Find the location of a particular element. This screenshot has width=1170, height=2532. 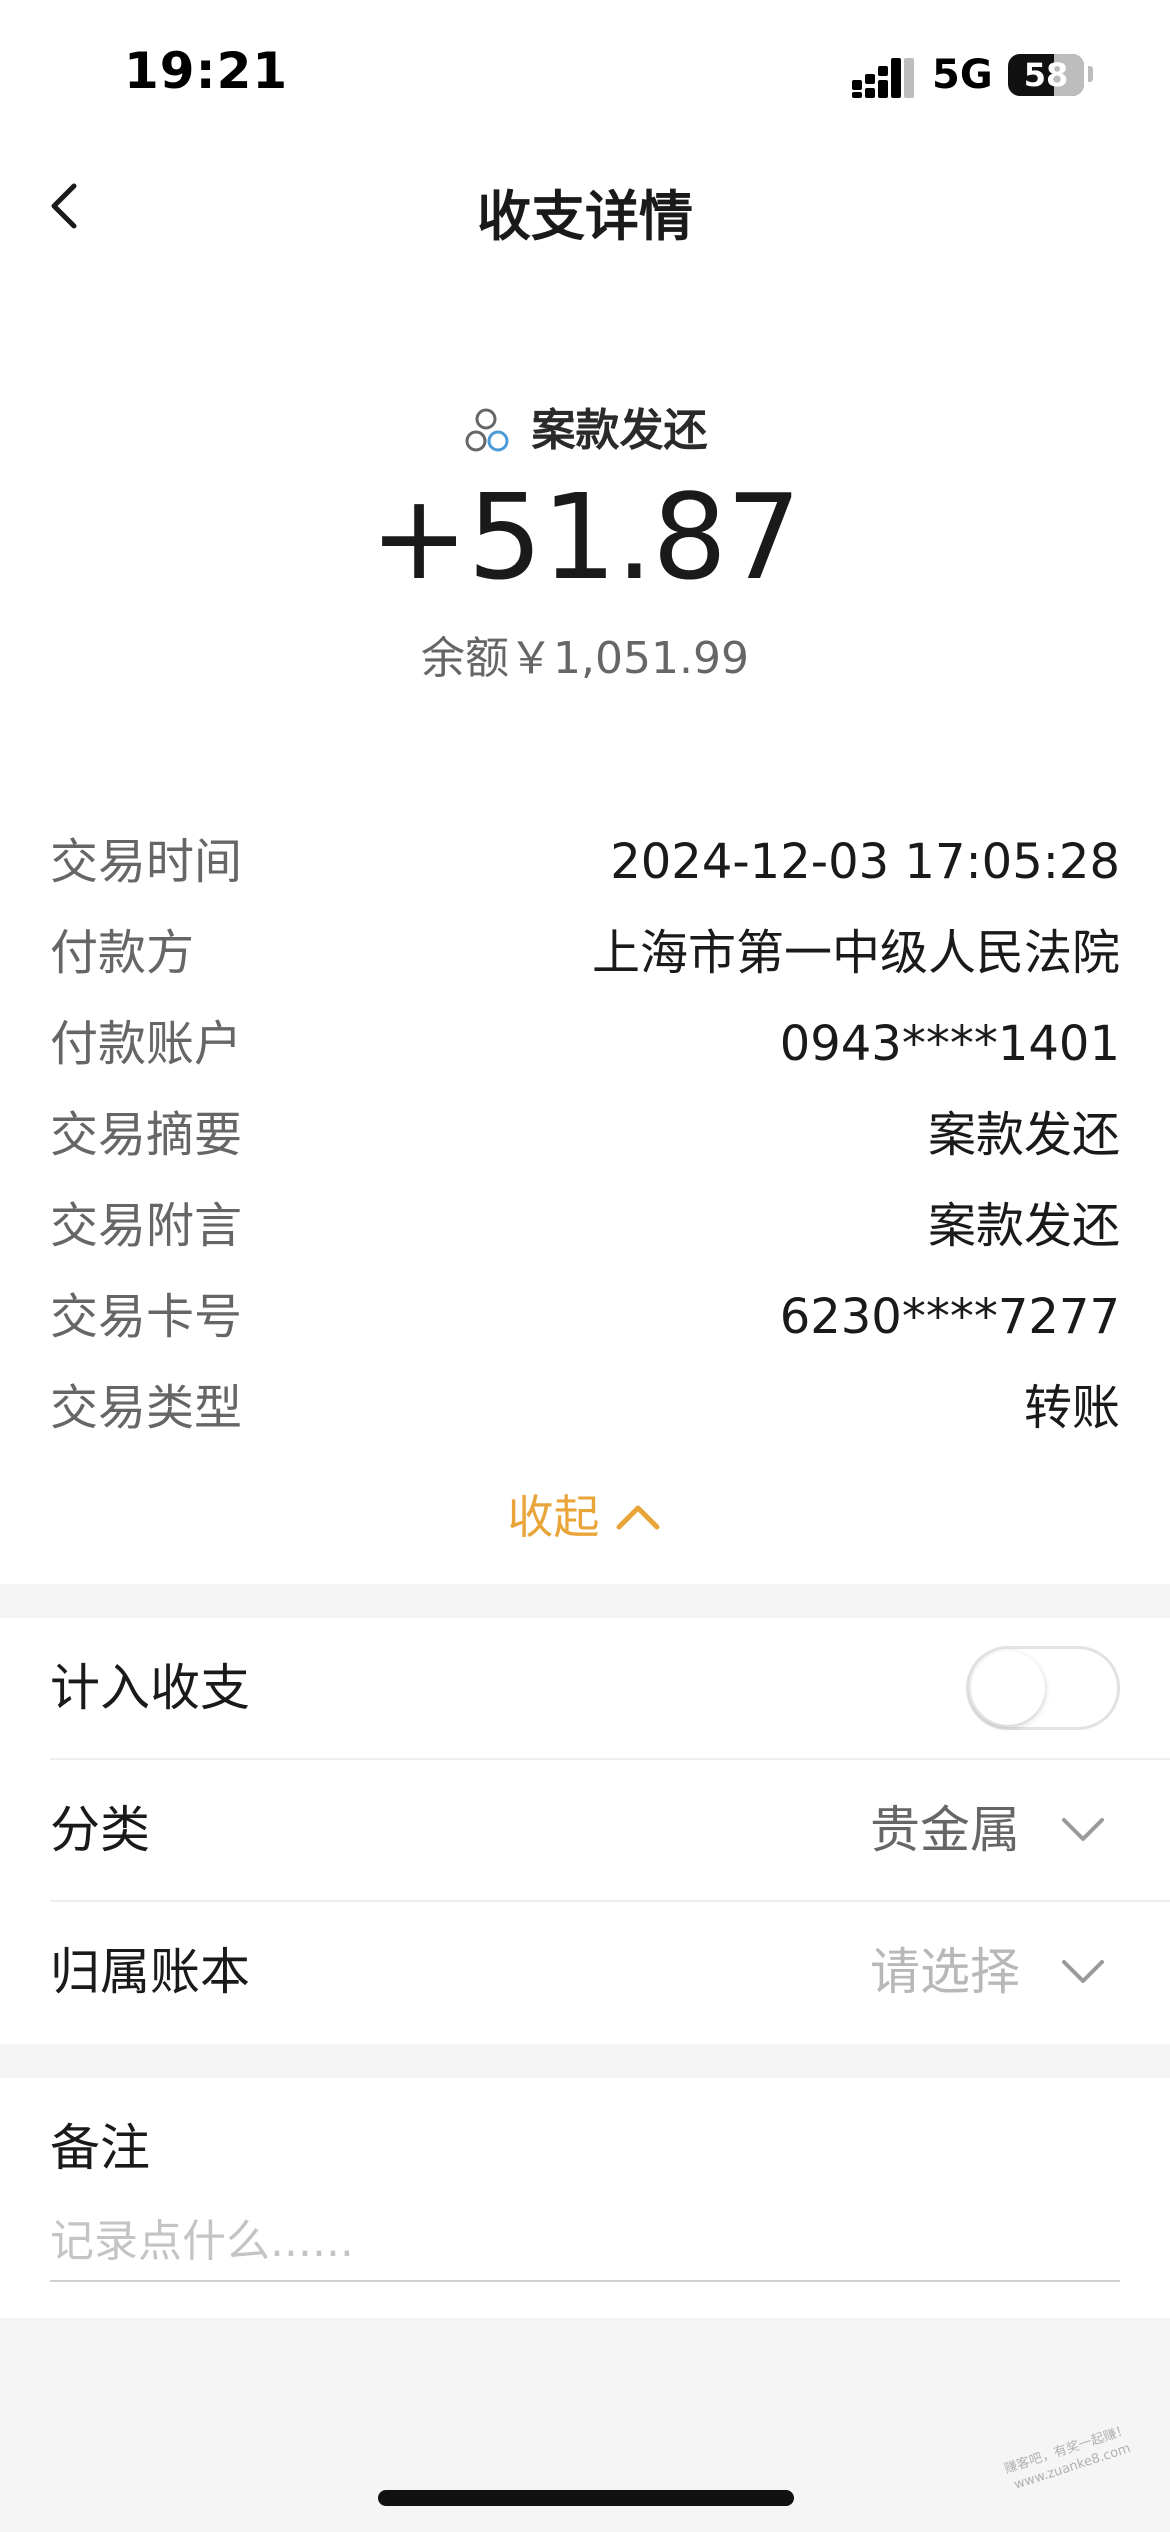

detail-row-time: 交易时间 2024-12-03 17:05:28 is located at coordinates (585, 862).